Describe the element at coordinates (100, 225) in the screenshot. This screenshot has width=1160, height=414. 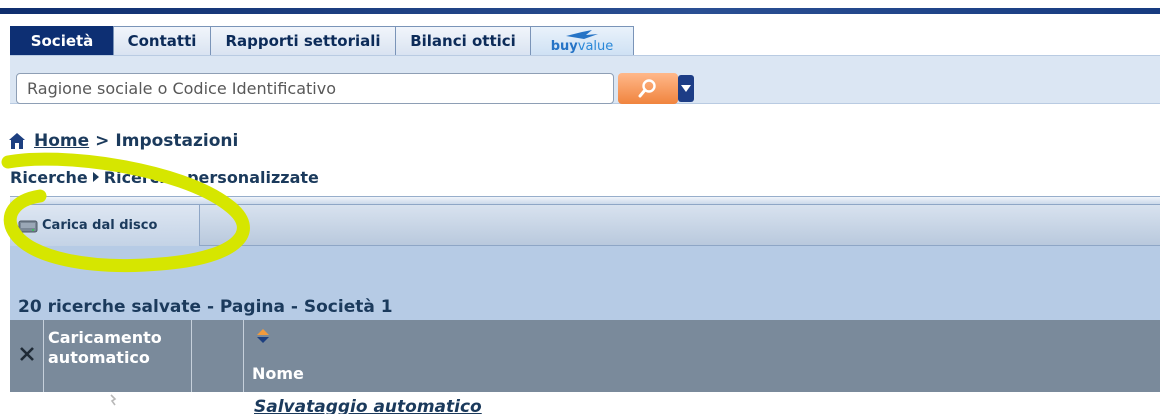
I see `load-from-disk-label: Carica dal disco` at that location.